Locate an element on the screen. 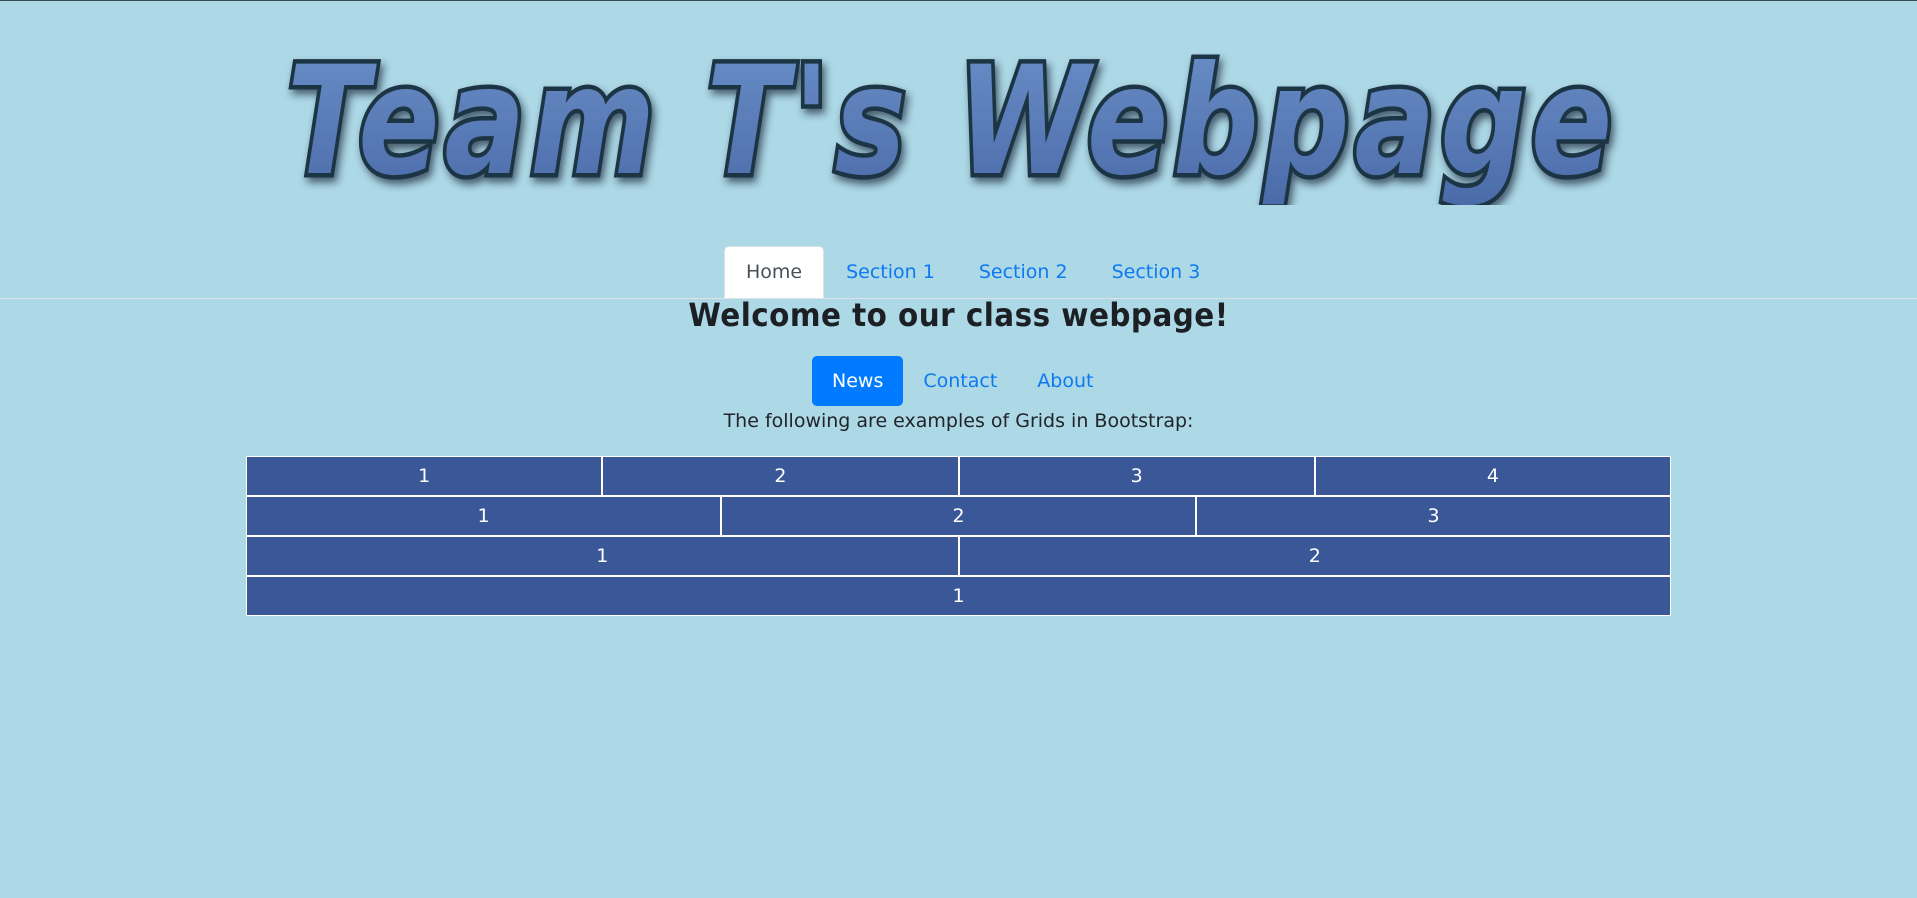 This screenshot has height=898, width=1917. pill-contact: Contact is located at coordinates (960, 381).